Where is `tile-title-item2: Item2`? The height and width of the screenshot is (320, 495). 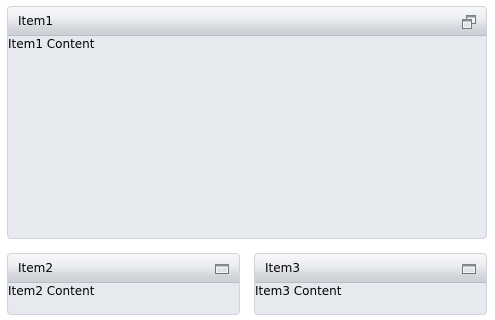
tile-title-item2: Item2 is located at coordinates (35, 268).